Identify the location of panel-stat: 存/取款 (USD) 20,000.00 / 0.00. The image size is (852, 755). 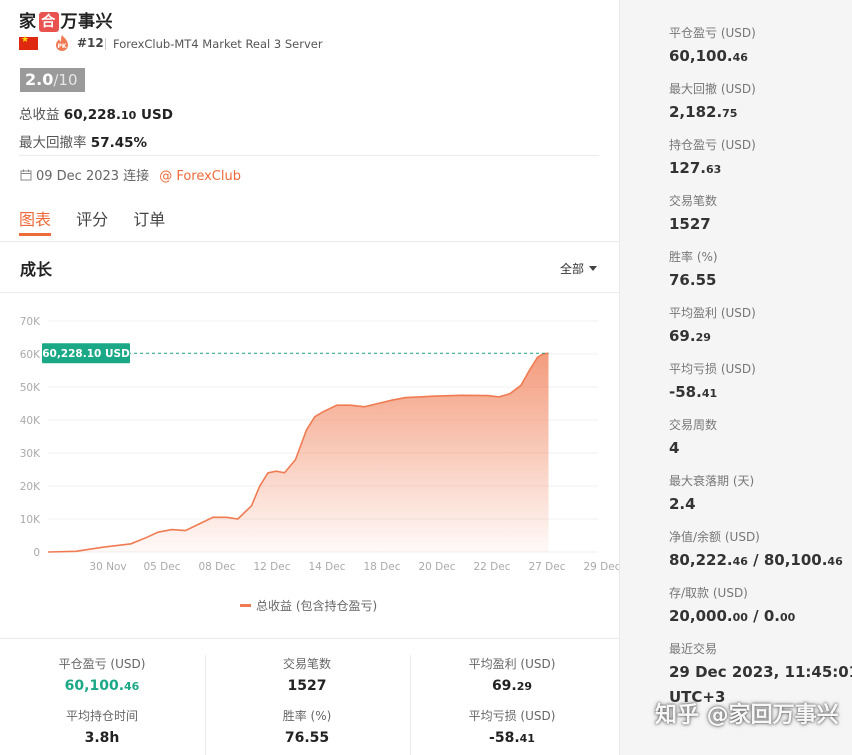
(732, 604).